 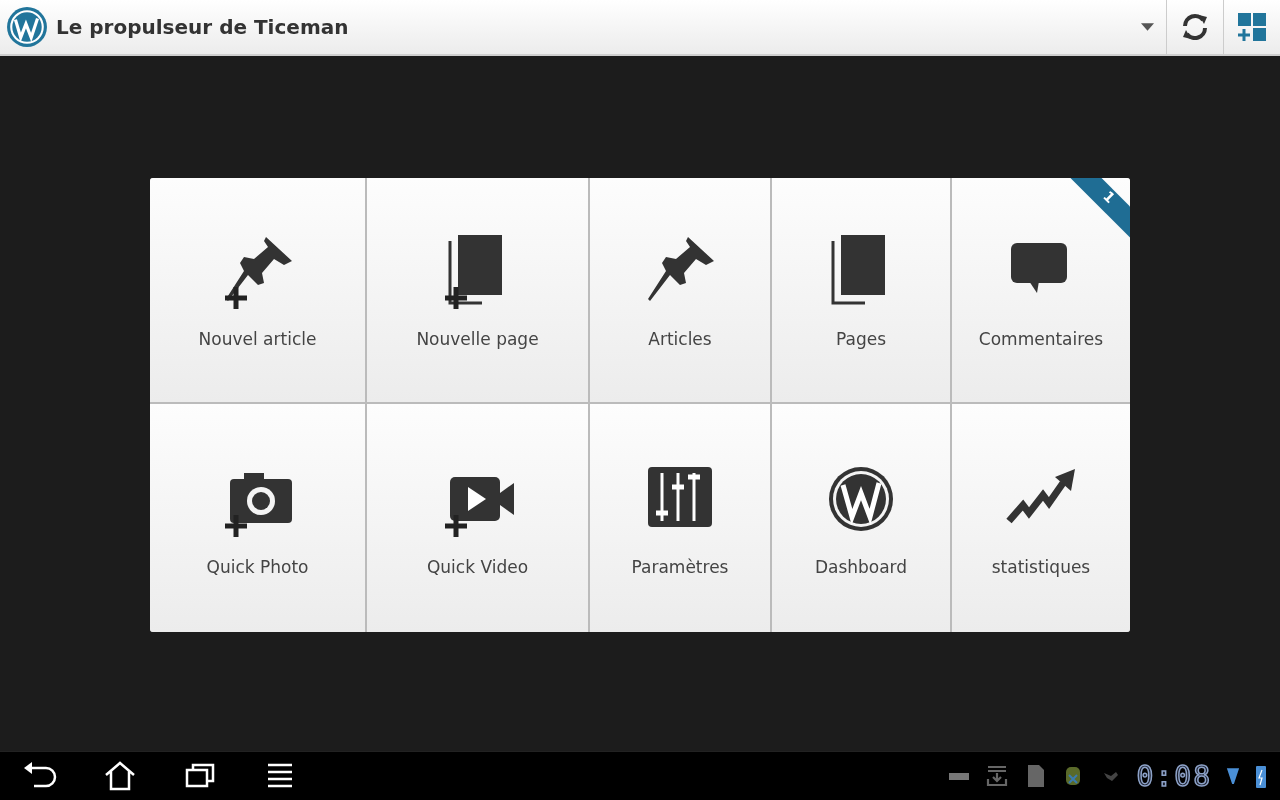 I want to click on tile-label: Articles, so click(x=680, y=339).